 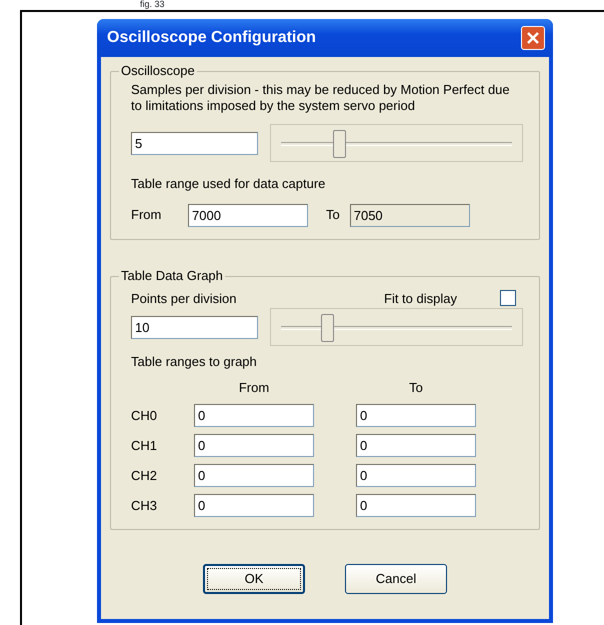 What do you see at coordinates (254, 387) in the screenshot?
I see `column-header: From` at bounding box center [254, 387].